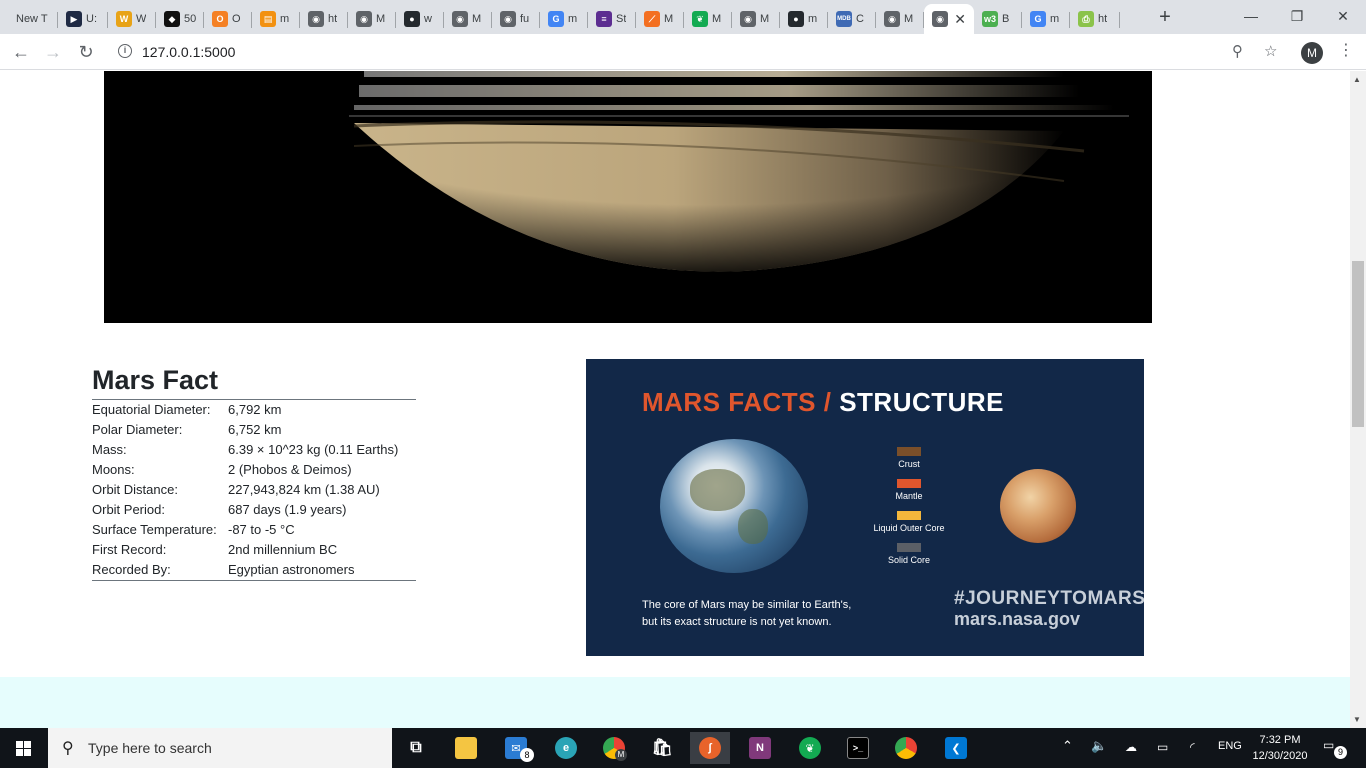 The height and width of the screenshot is (773, 1366). Describe the element at coordinates (141, 19) in the screenshot. I see `tab-label: W` at that location.